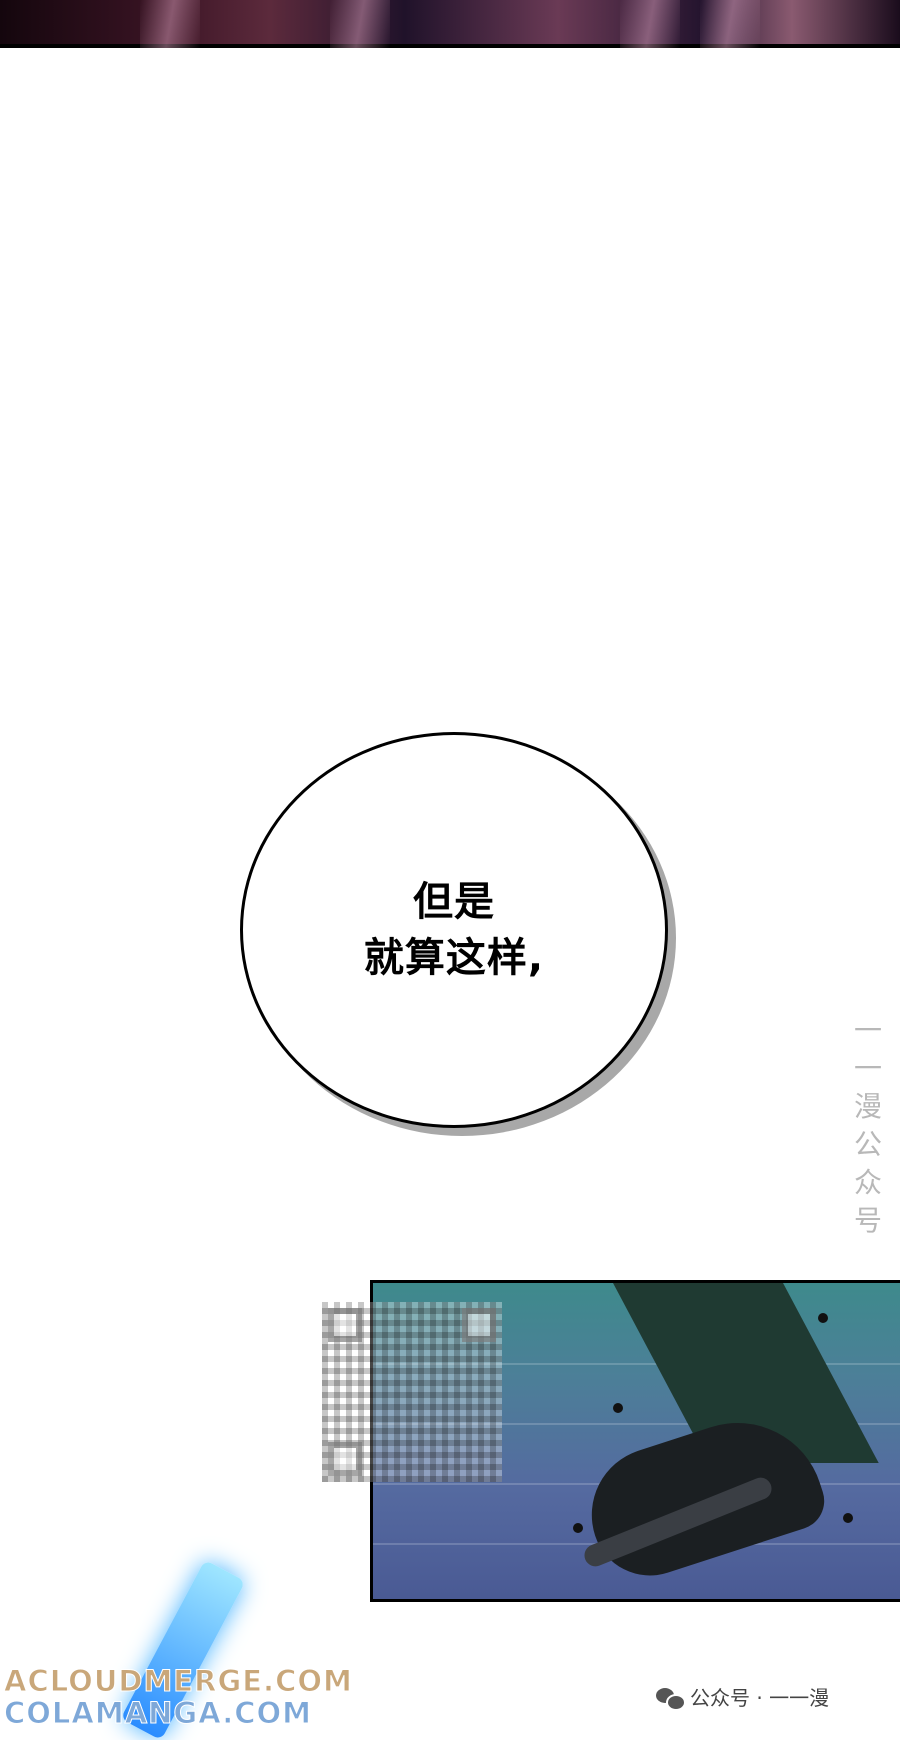 Image resolution: width=900 pixels, height=1740 pixels. What do you see at coordinates (412, 1392) in the screenshot?
I see `qr-code-watermark` at bounding box center [412, 1392].